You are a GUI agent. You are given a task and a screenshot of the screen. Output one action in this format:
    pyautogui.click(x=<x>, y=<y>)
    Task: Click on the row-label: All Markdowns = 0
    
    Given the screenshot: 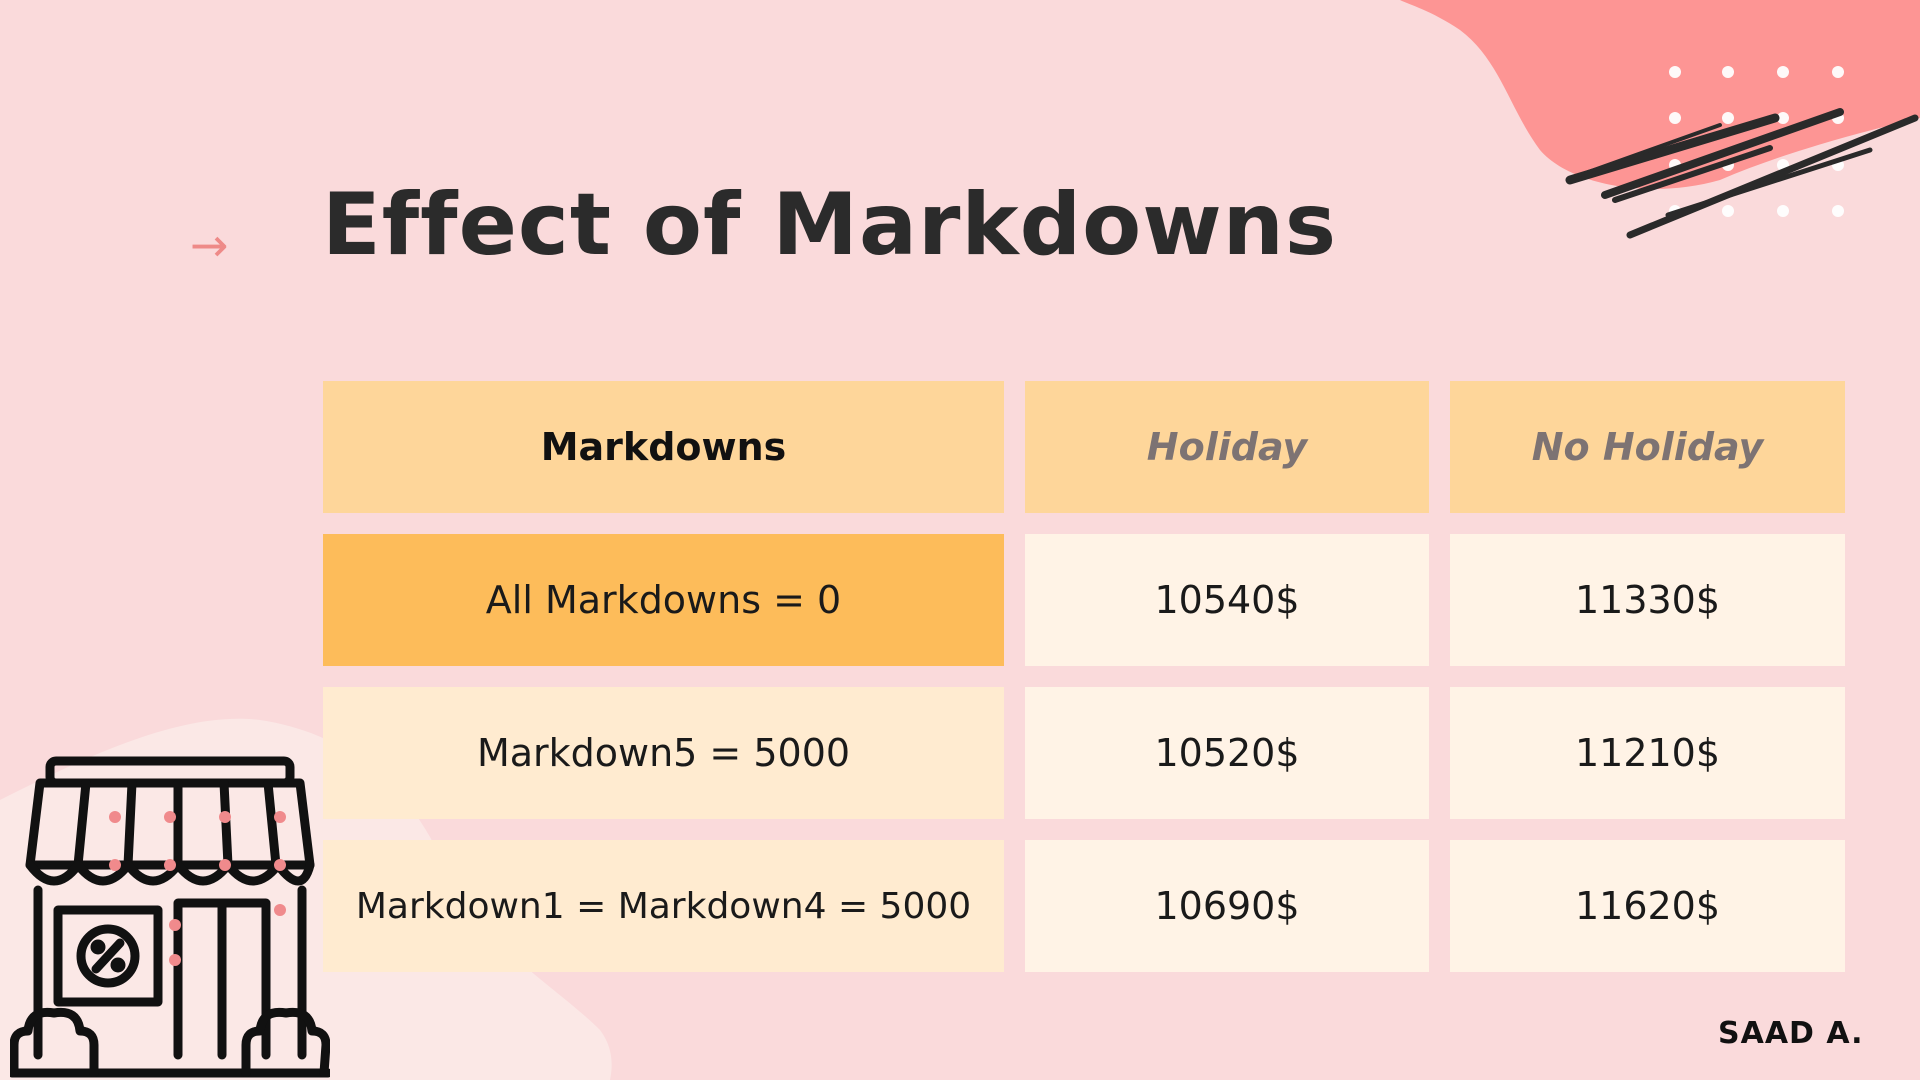 What is the action you would take?
    pyautogui.click(x=663, y=600)
    